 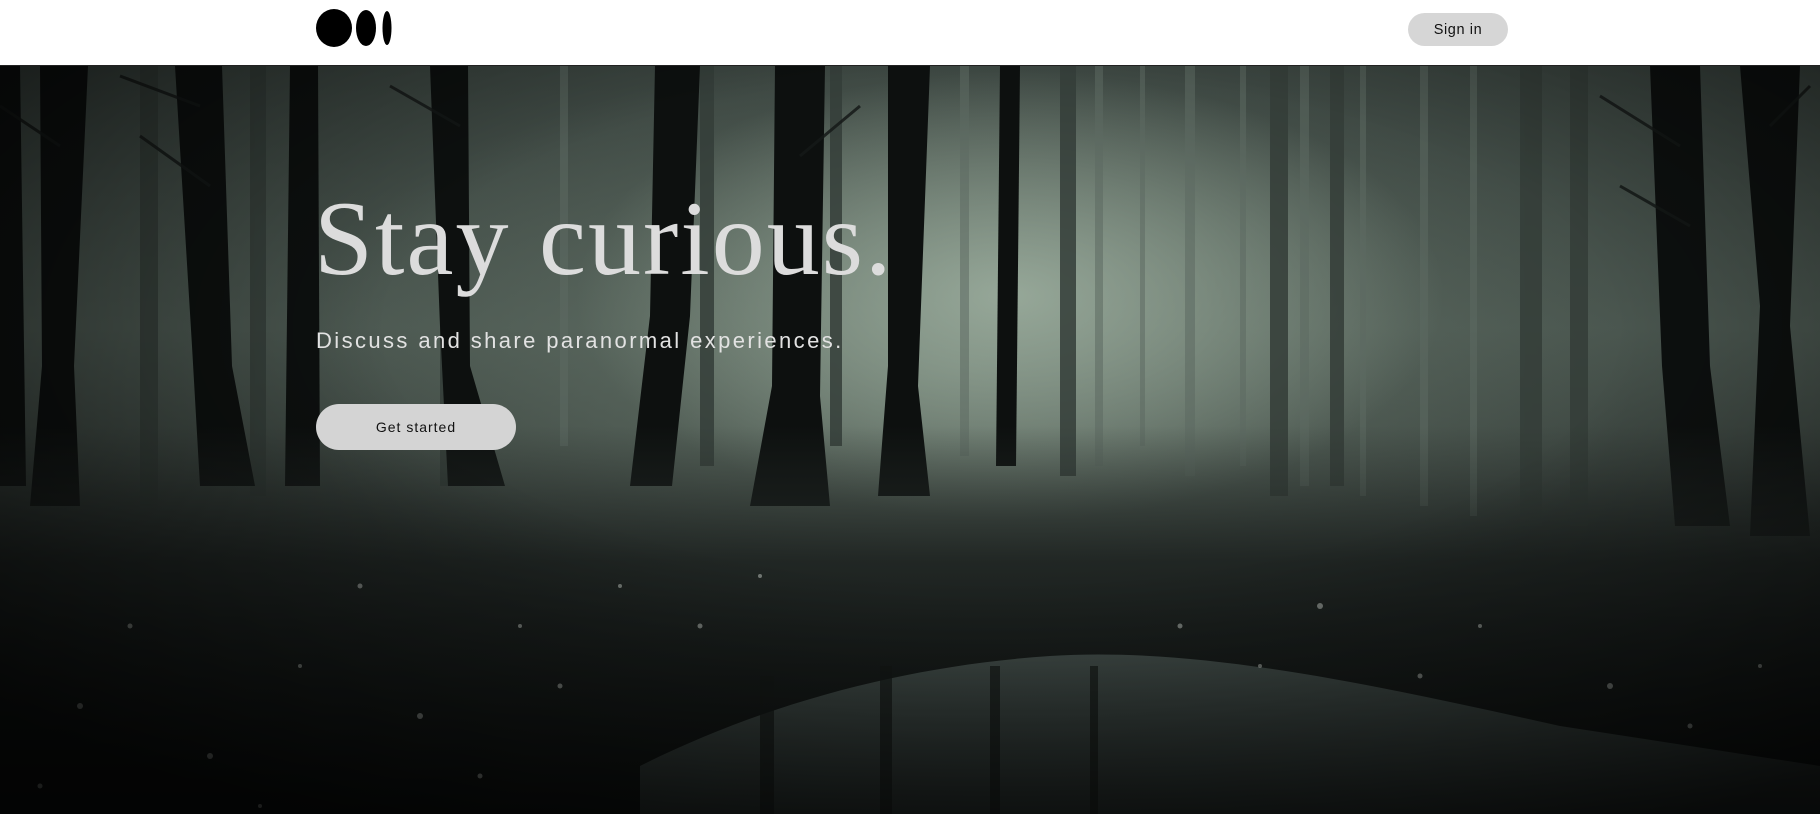 What do you see at coordinates (604, 238) in the screenshot?
I see `hero-headline: Stay curious.` at bounding box center [604, 238].